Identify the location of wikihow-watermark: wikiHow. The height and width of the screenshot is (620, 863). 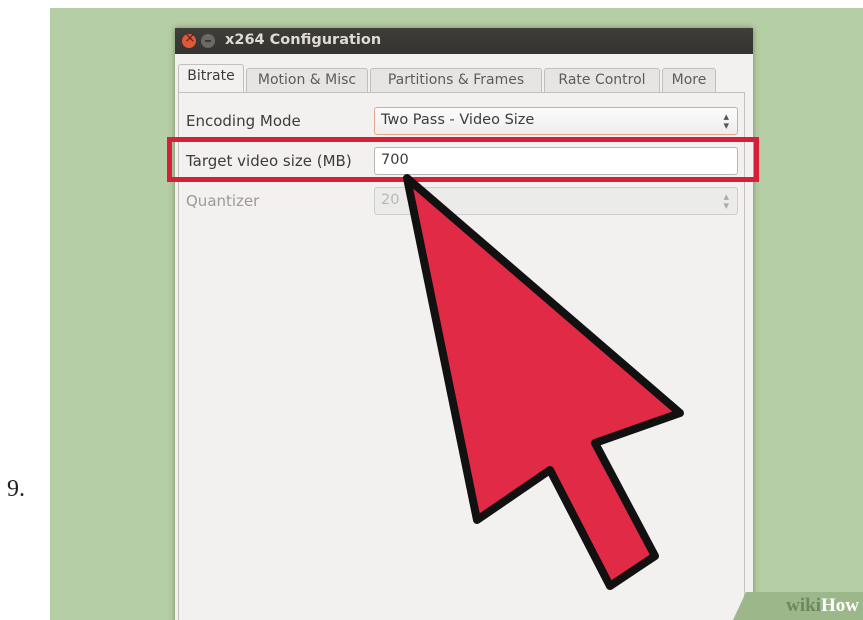
(822, 605).